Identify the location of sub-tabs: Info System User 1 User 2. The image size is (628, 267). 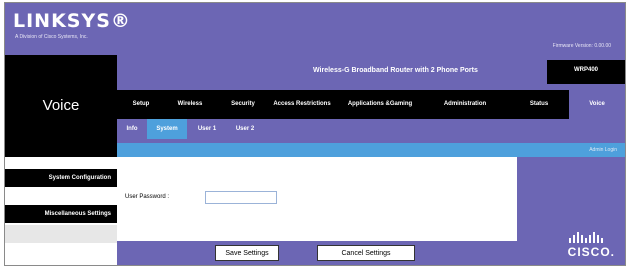
(371, 131).